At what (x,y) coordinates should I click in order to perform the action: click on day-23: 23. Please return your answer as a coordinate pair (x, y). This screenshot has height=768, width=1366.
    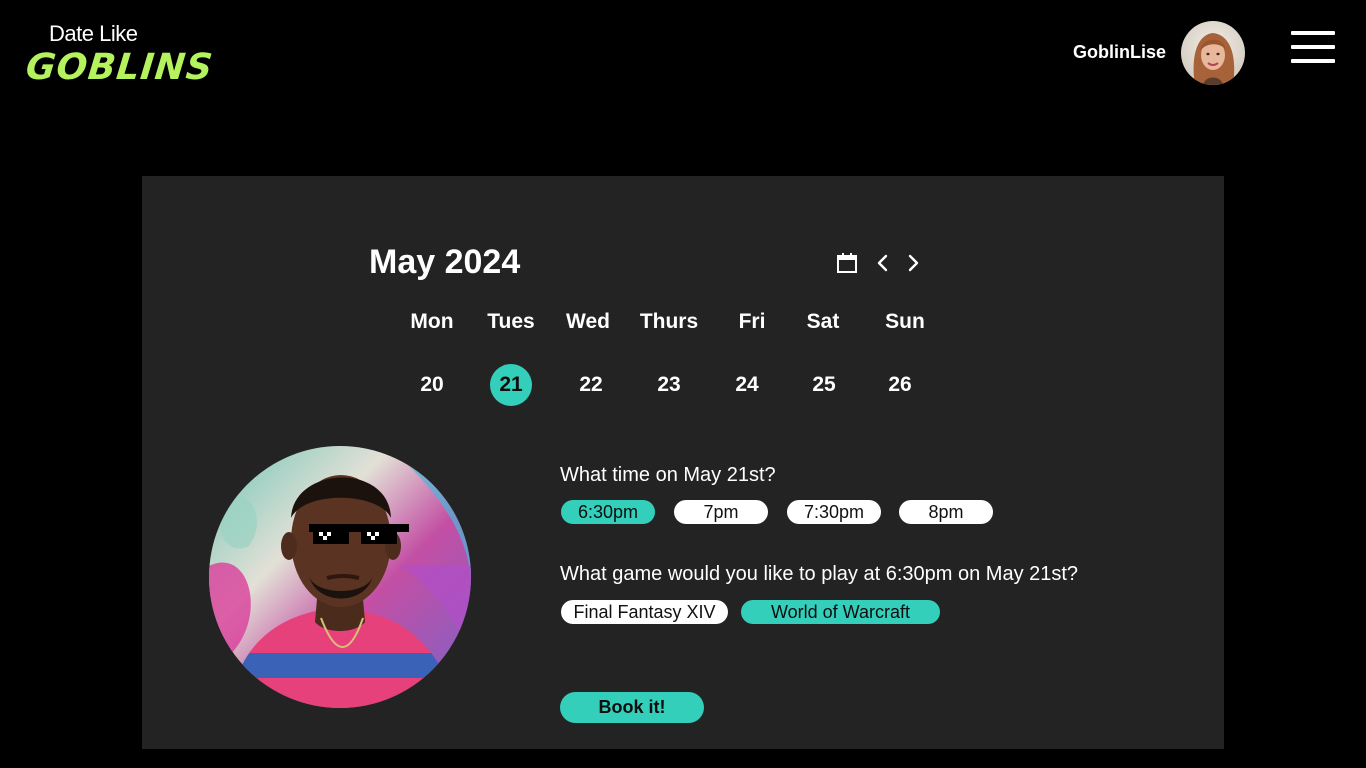
    Looking at the image, I should click on (669, 385).